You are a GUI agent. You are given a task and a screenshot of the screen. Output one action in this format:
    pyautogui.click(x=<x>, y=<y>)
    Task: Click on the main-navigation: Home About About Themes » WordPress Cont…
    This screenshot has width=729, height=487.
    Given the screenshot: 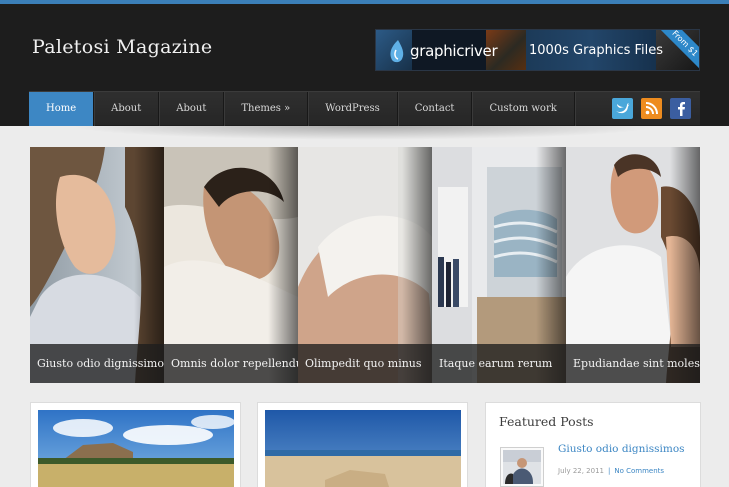 What is the action you would take?
    pyautogui.click(x=364, y=108)
    